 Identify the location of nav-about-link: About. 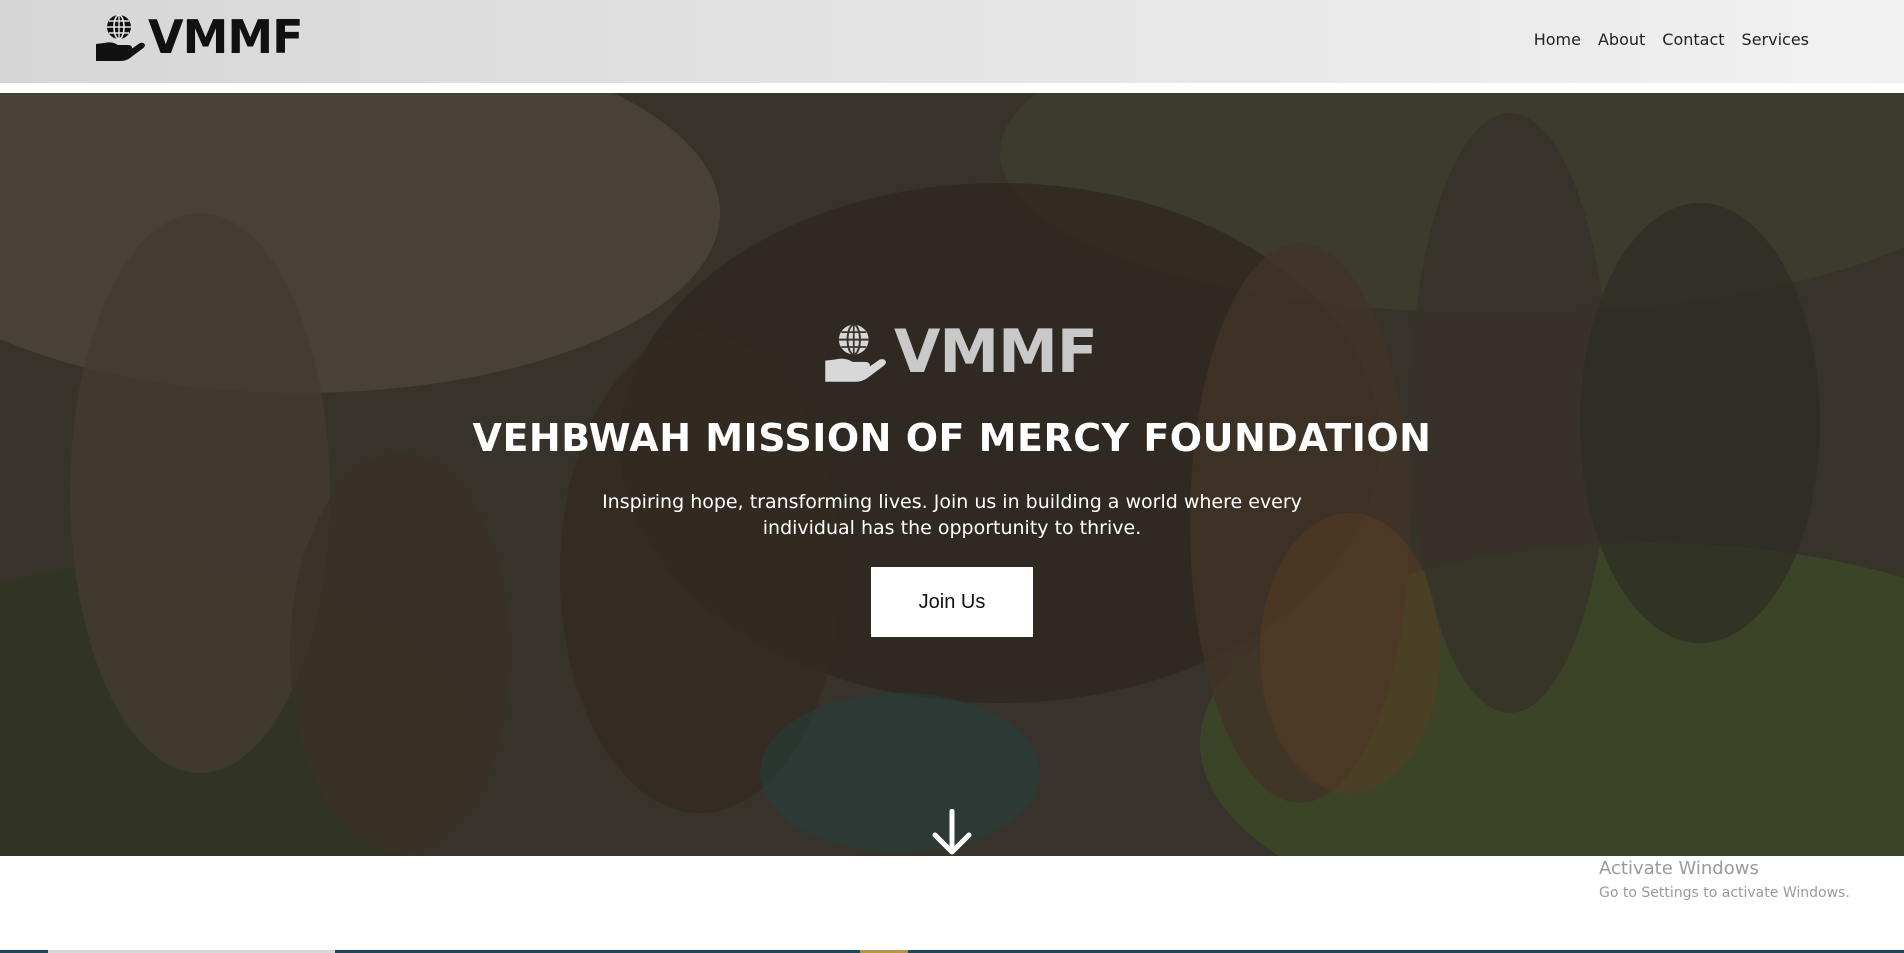
(1621, 39).